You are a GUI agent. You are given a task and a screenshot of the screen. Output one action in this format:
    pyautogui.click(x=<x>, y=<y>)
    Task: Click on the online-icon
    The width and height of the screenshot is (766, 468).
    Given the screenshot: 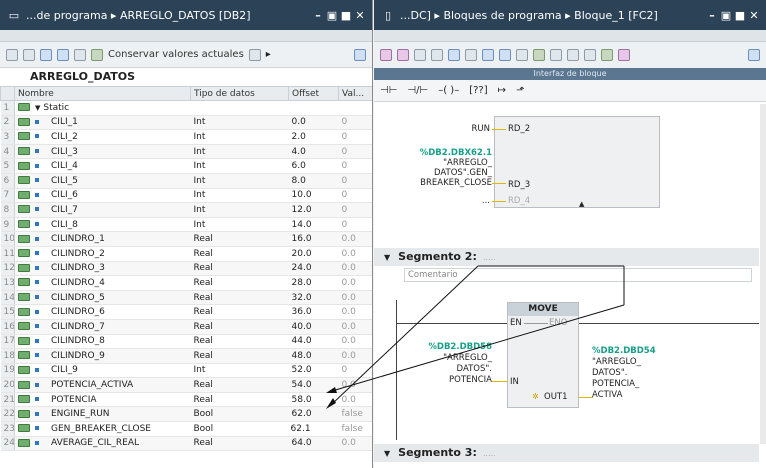 What is the action you would take?
    pyautogui.click(x=607, y=55)
    